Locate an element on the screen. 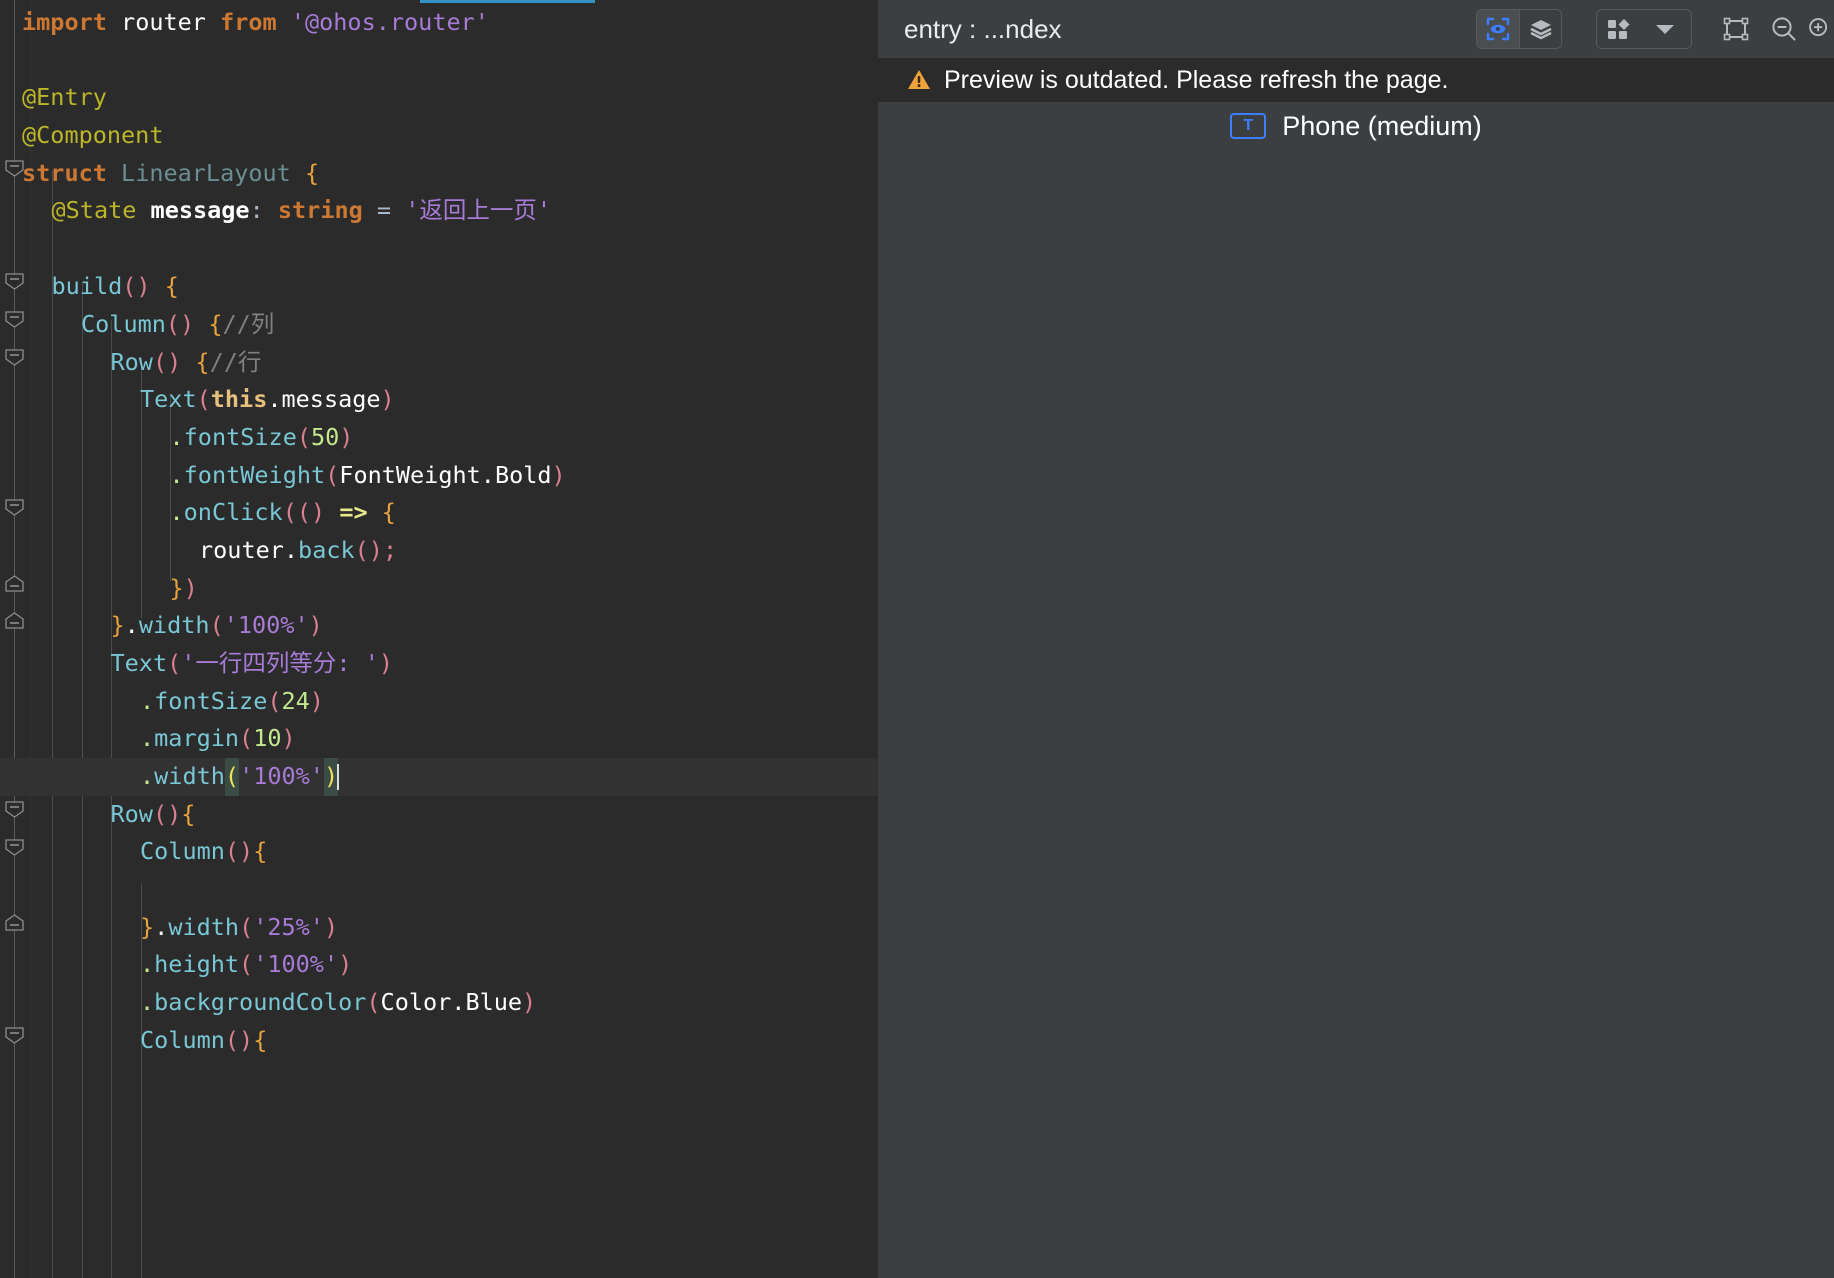  warning-triangle-icon is located at coordinates (919, 79).